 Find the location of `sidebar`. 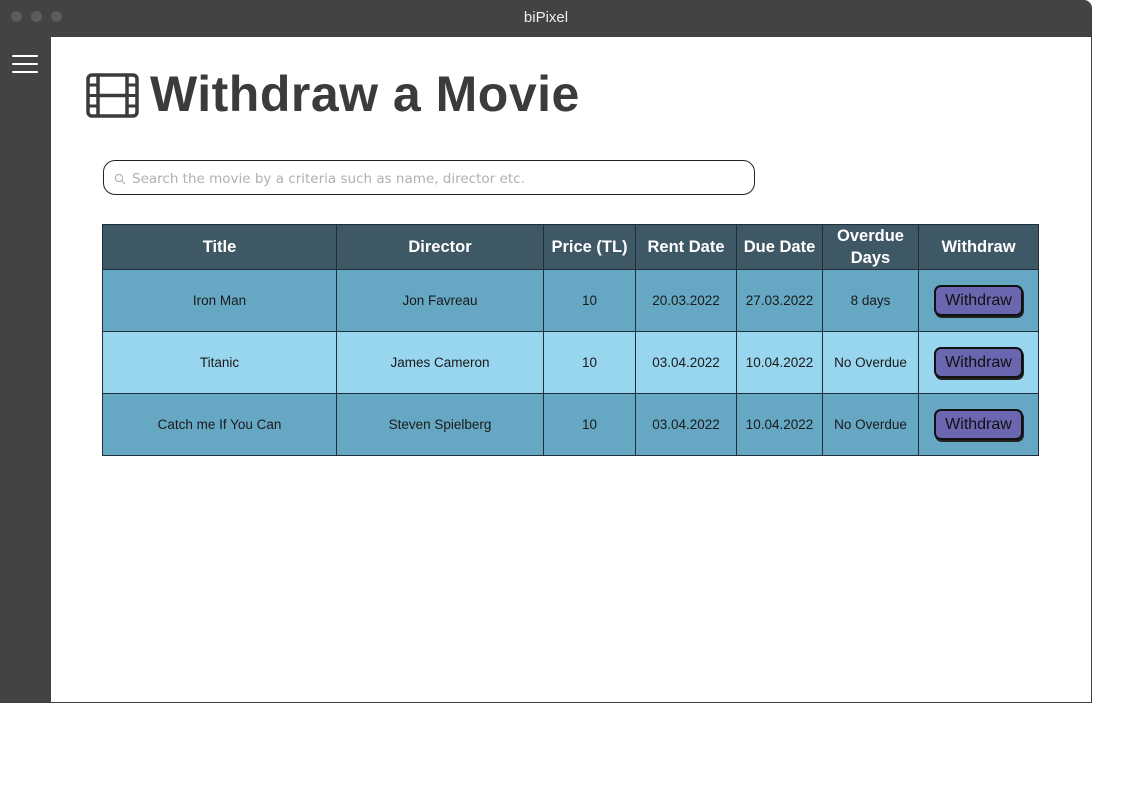

sidebar is located at coordinates (25, 369).